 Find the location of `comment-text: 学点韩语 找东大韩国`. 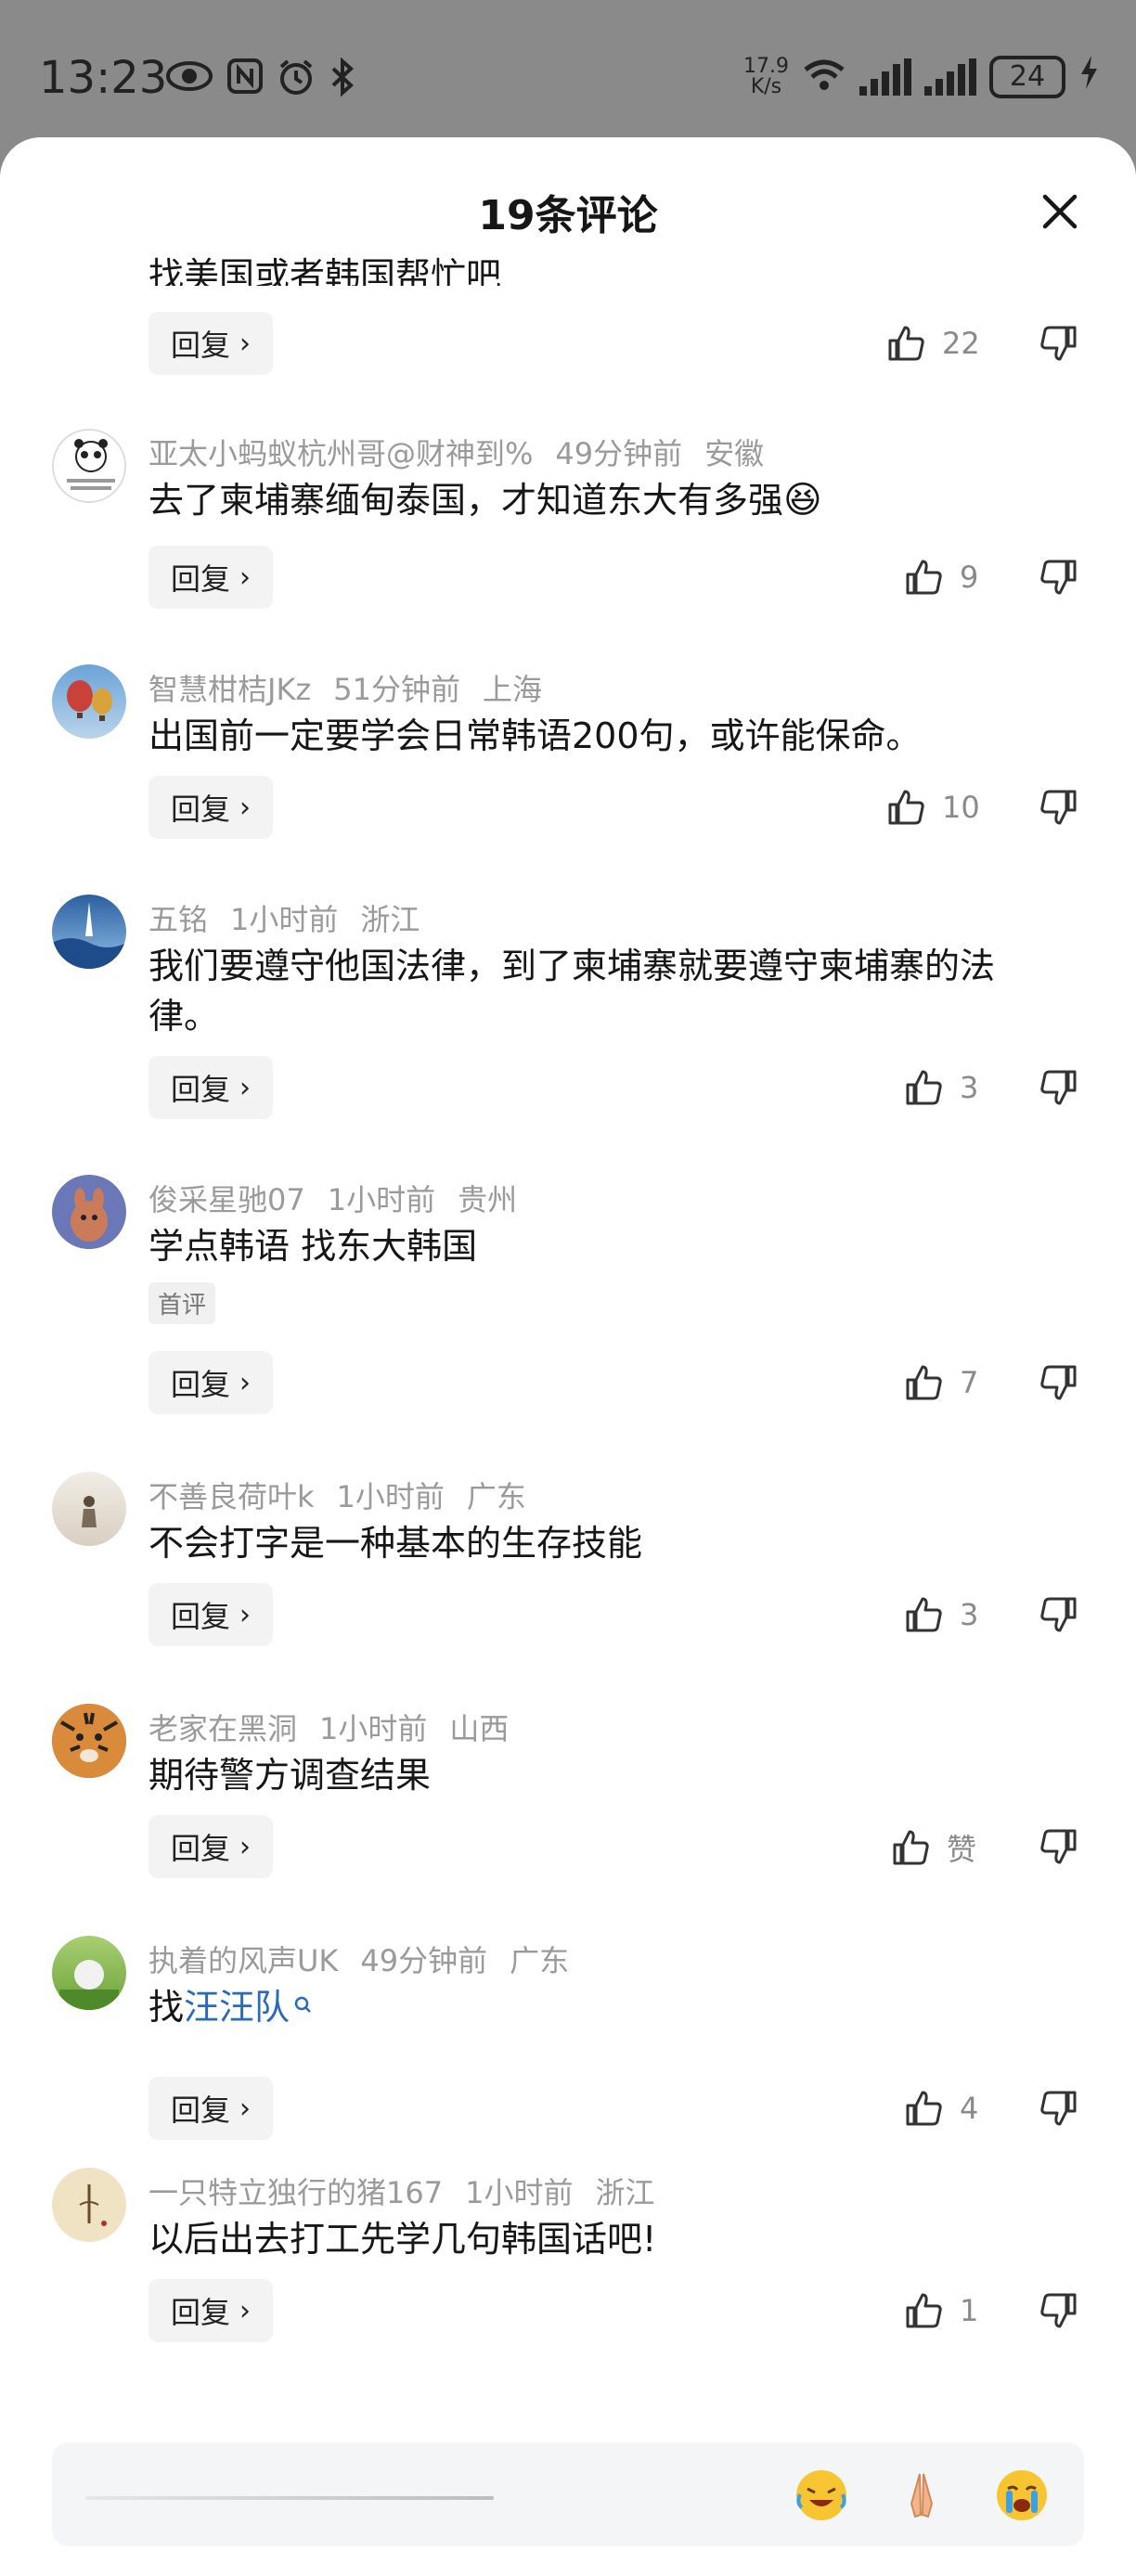

comment-text: 学点韩语 找东大韩国 is located at coordinates (603, 1246).